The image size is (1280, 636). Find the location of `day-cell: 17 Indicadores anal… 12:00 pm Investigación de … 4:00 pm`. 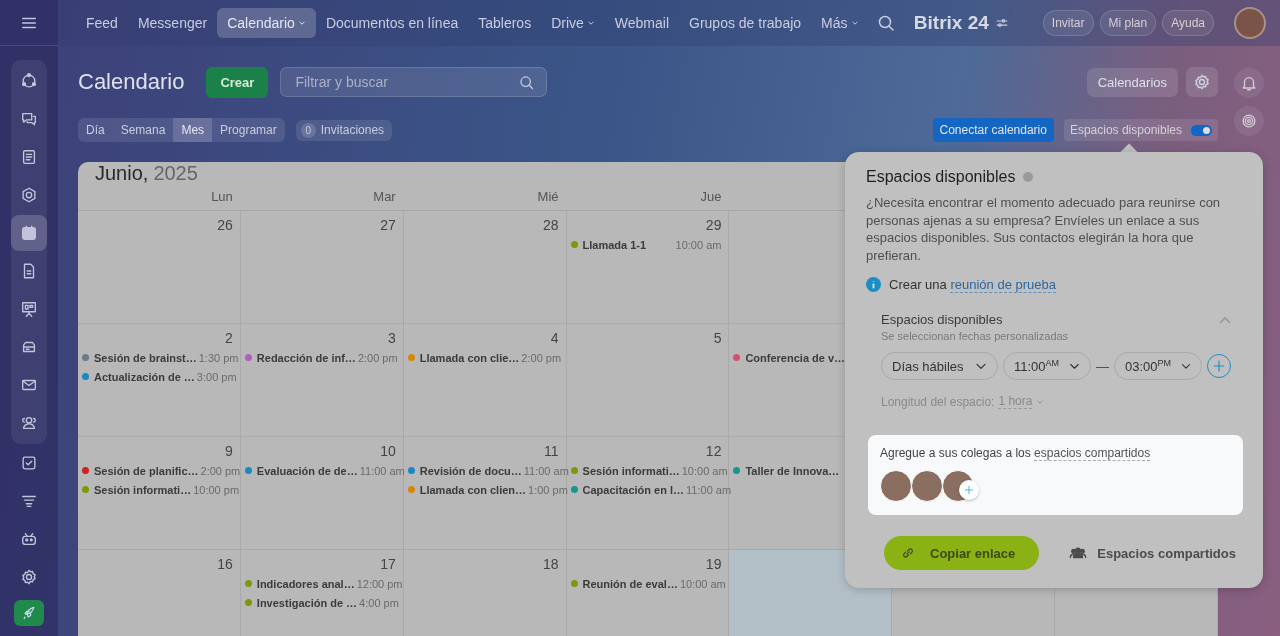

day-cell: 17 Indicadores anal… 12:00 pm Investigación de … 4:00 pm is located at coordinates (322, 593).